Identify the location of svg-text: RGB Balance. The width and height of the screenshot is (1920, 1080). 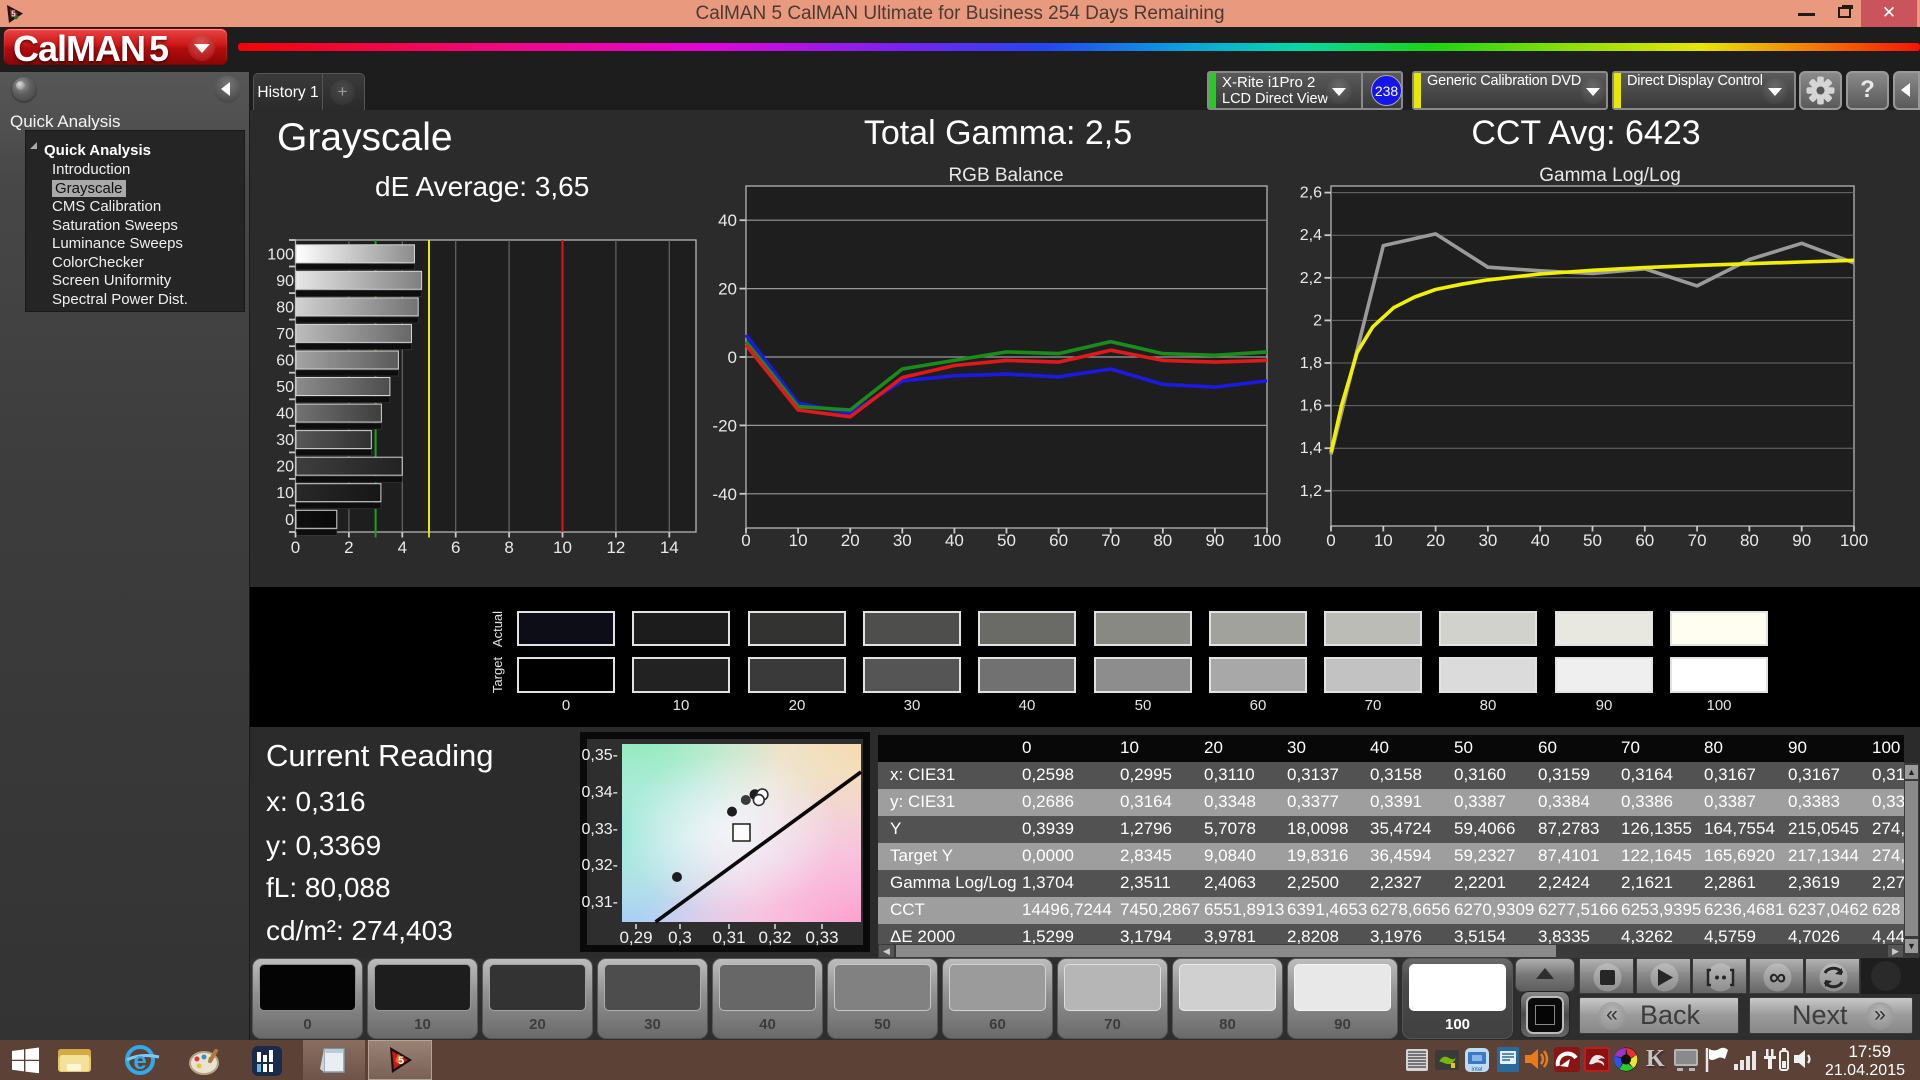
(1005, 175).